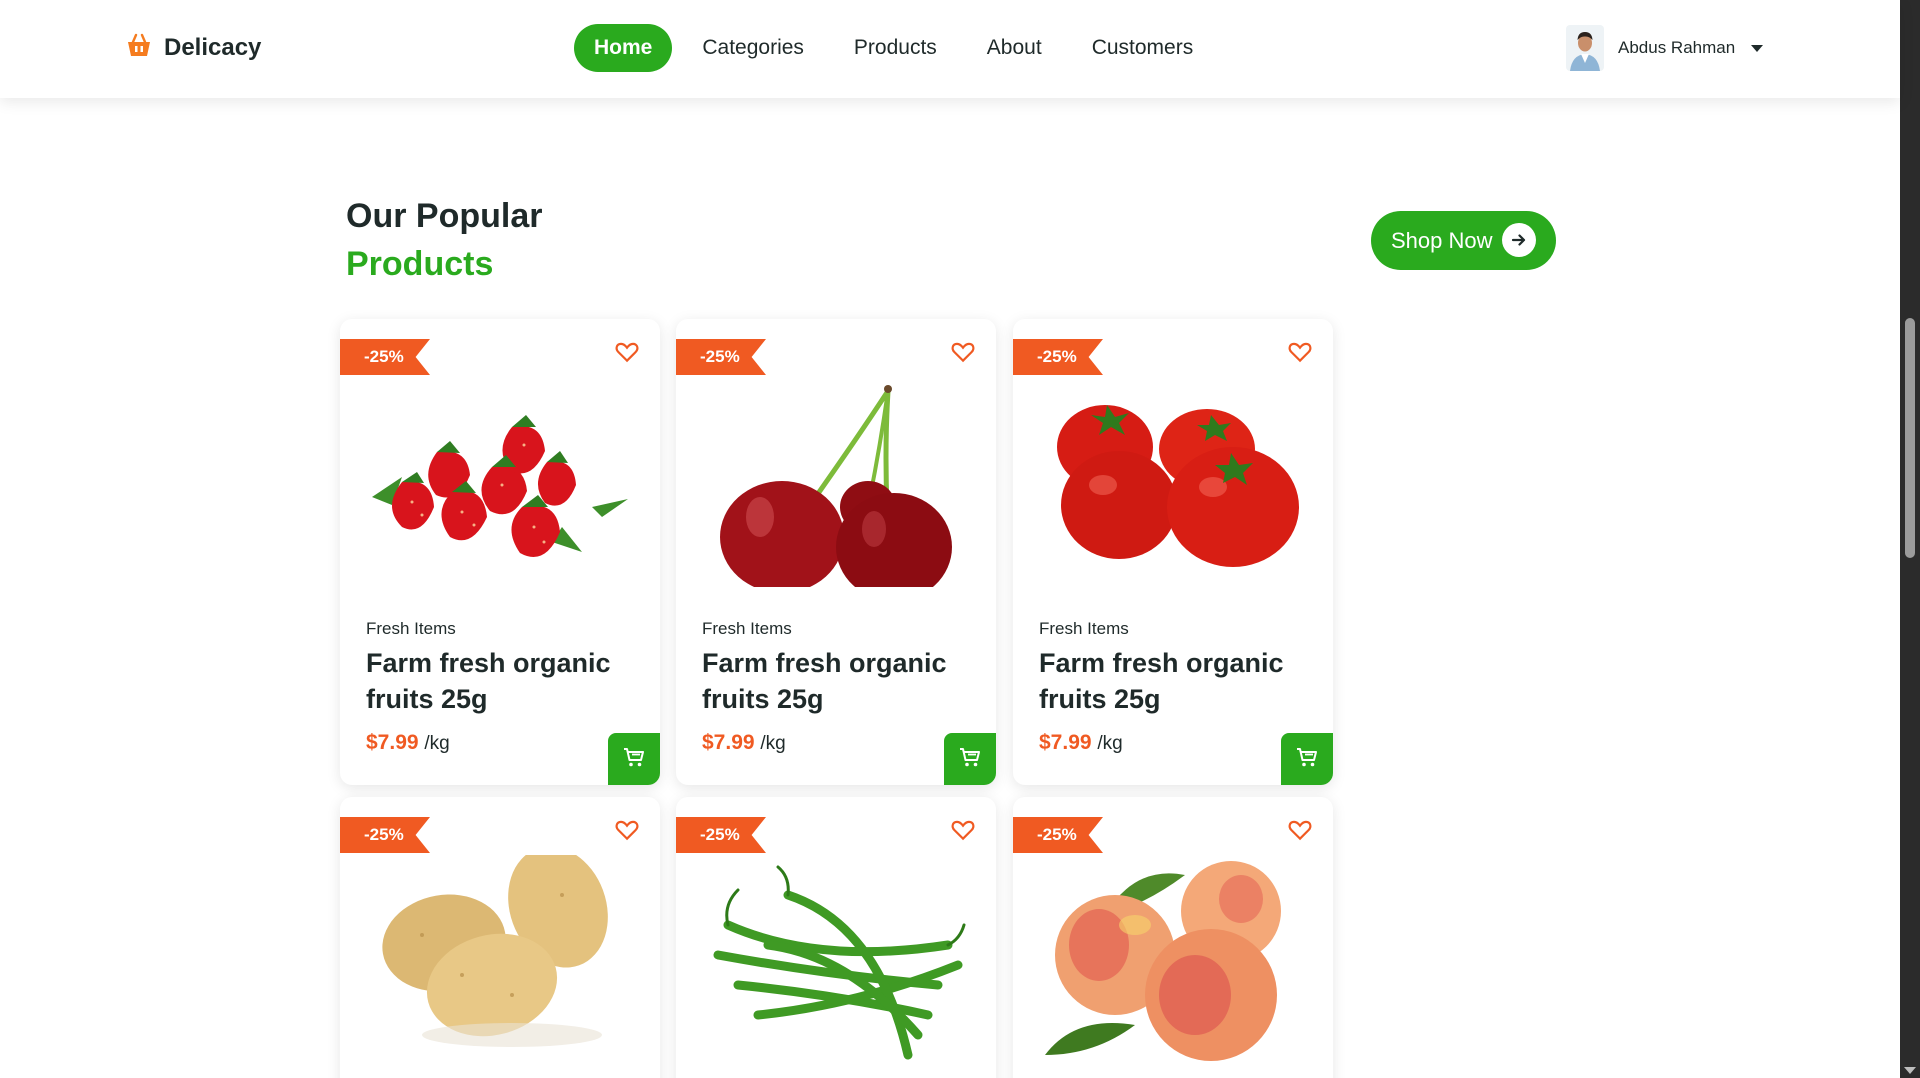 The width and height of the screenshot is (1920, 1078). I want to click on scroll-down-arrow-icon, so click(1910, 1070).